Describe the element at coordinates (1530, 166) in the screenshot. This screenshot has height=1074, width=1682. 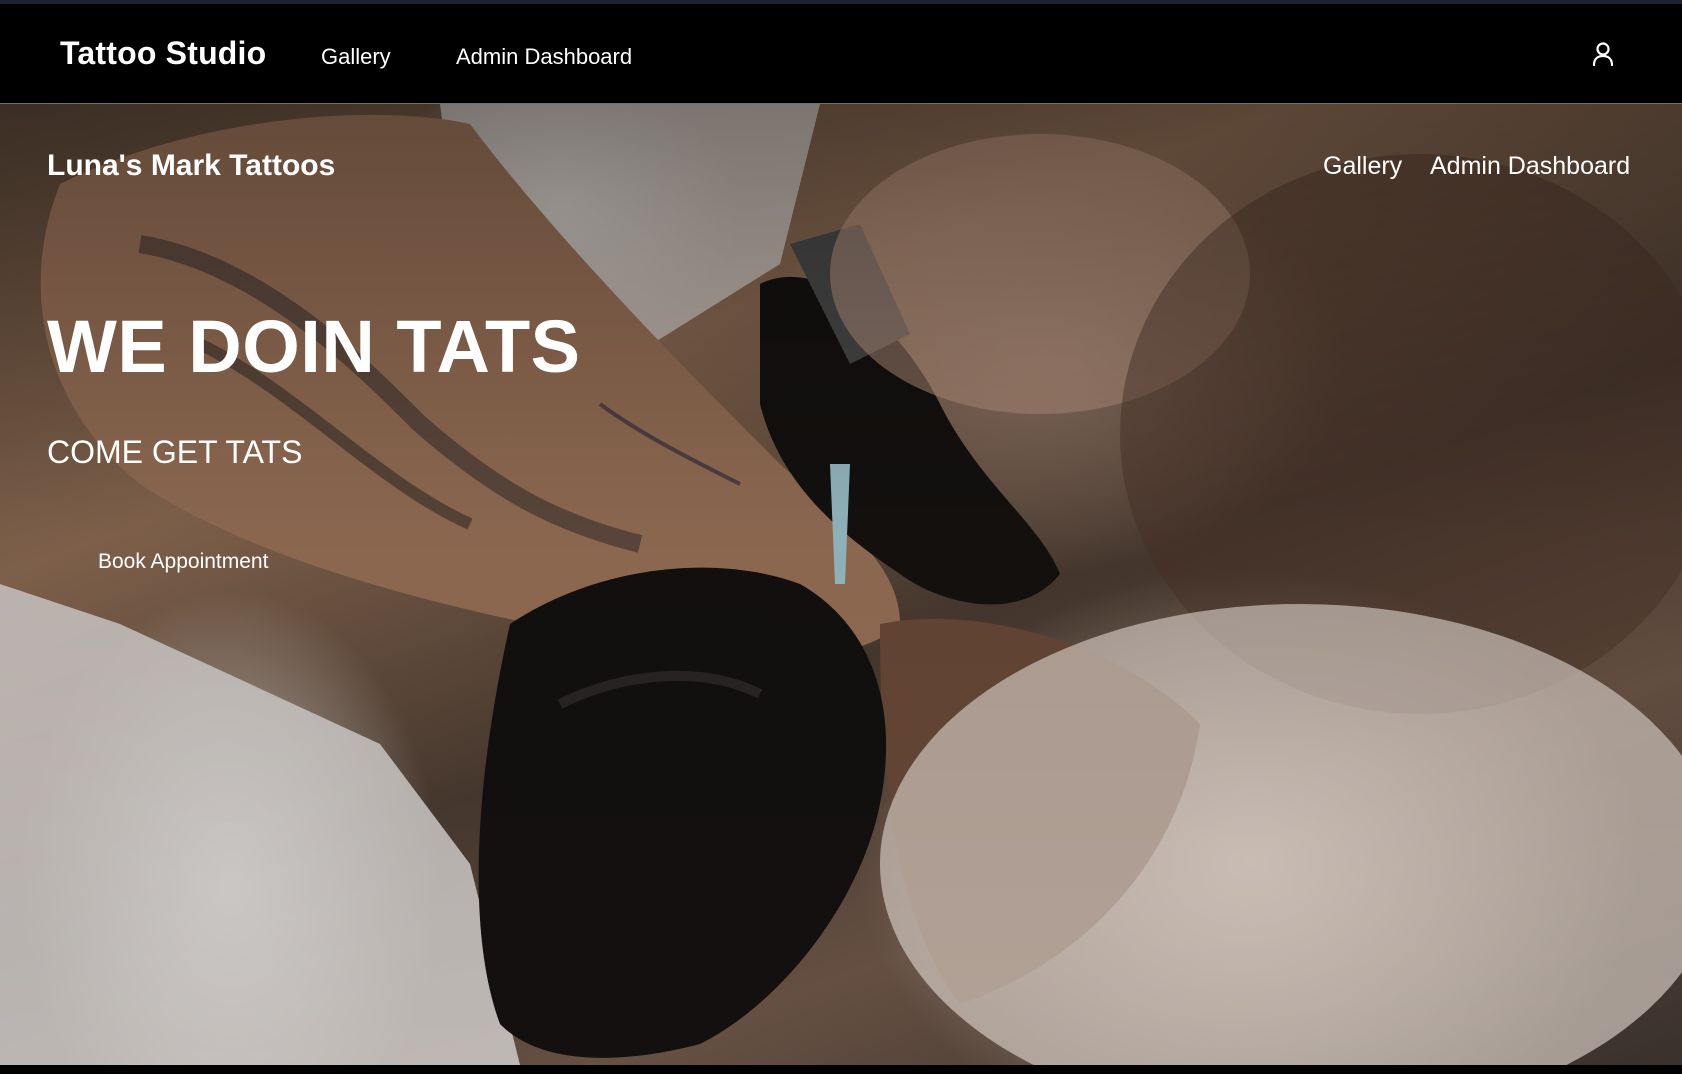
I see `site-nav-admin-dashboard: Admin Dashboard` at that location.